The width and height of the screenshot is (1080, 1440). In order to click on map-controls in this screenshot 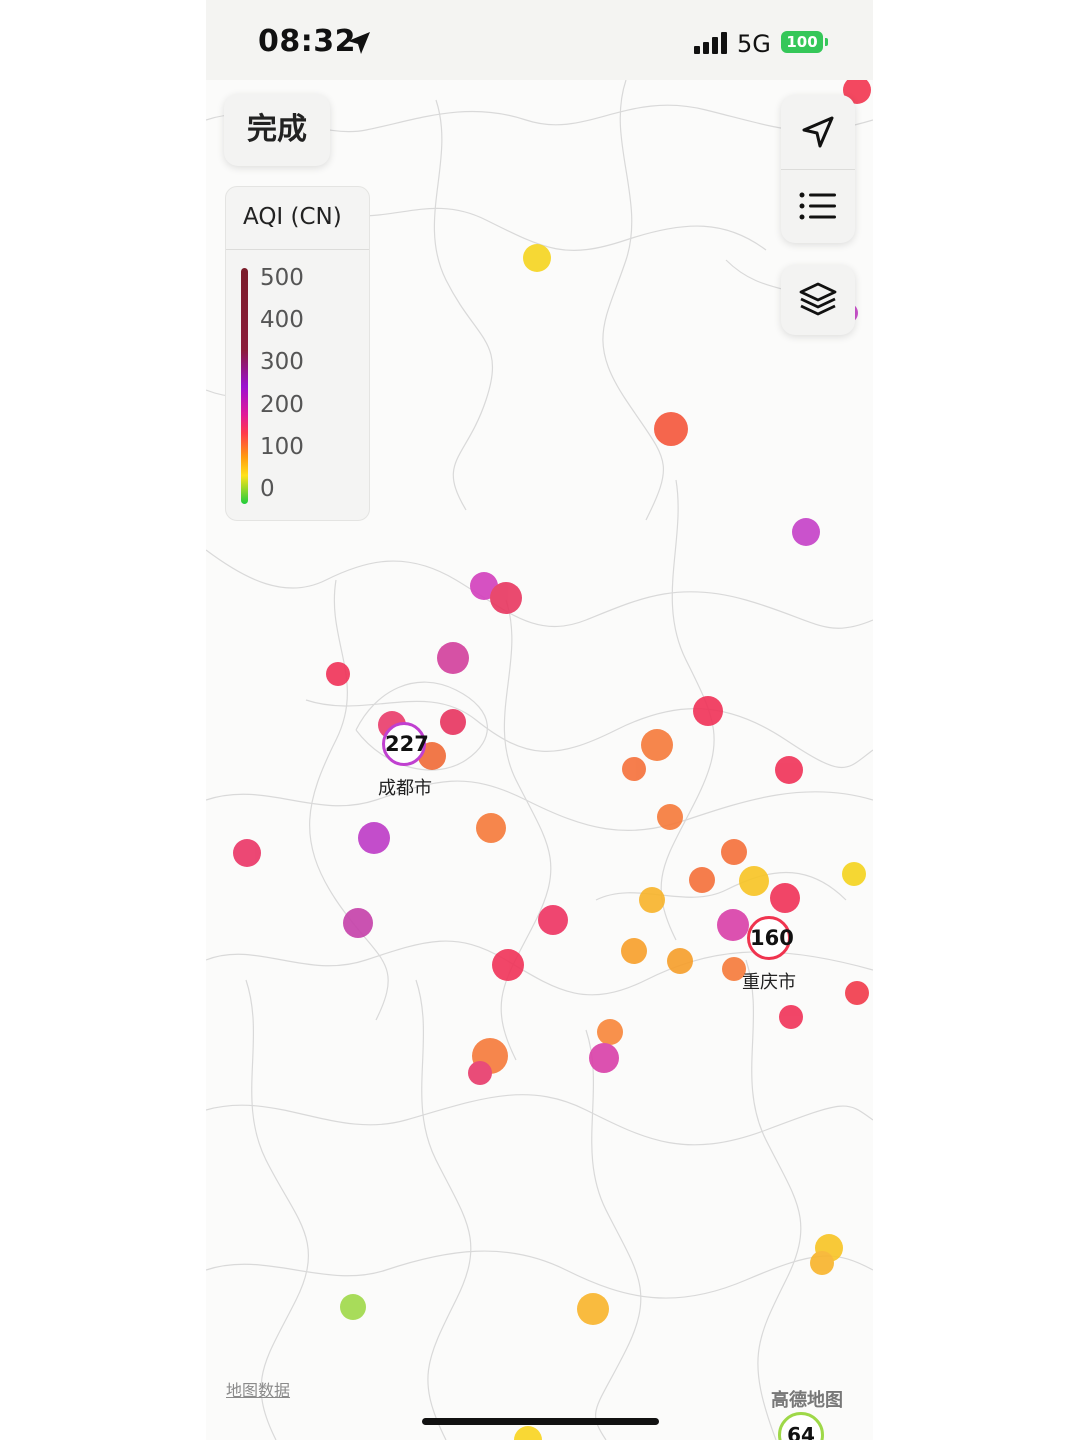, I will do `click(818, 169)`.